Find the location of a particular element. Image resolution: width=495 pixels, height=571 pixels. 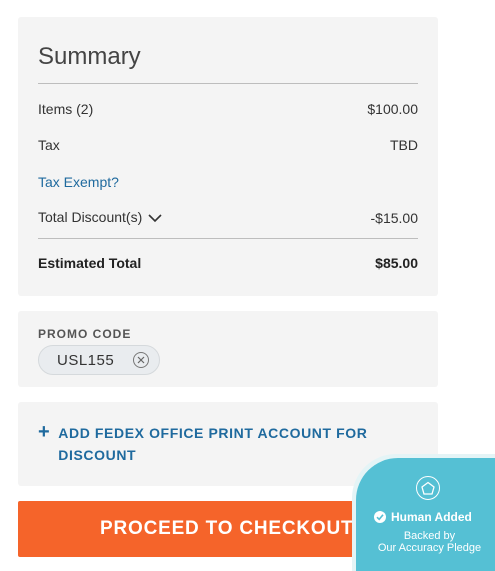

check-circle-icon is located at coordinates (380, 517).